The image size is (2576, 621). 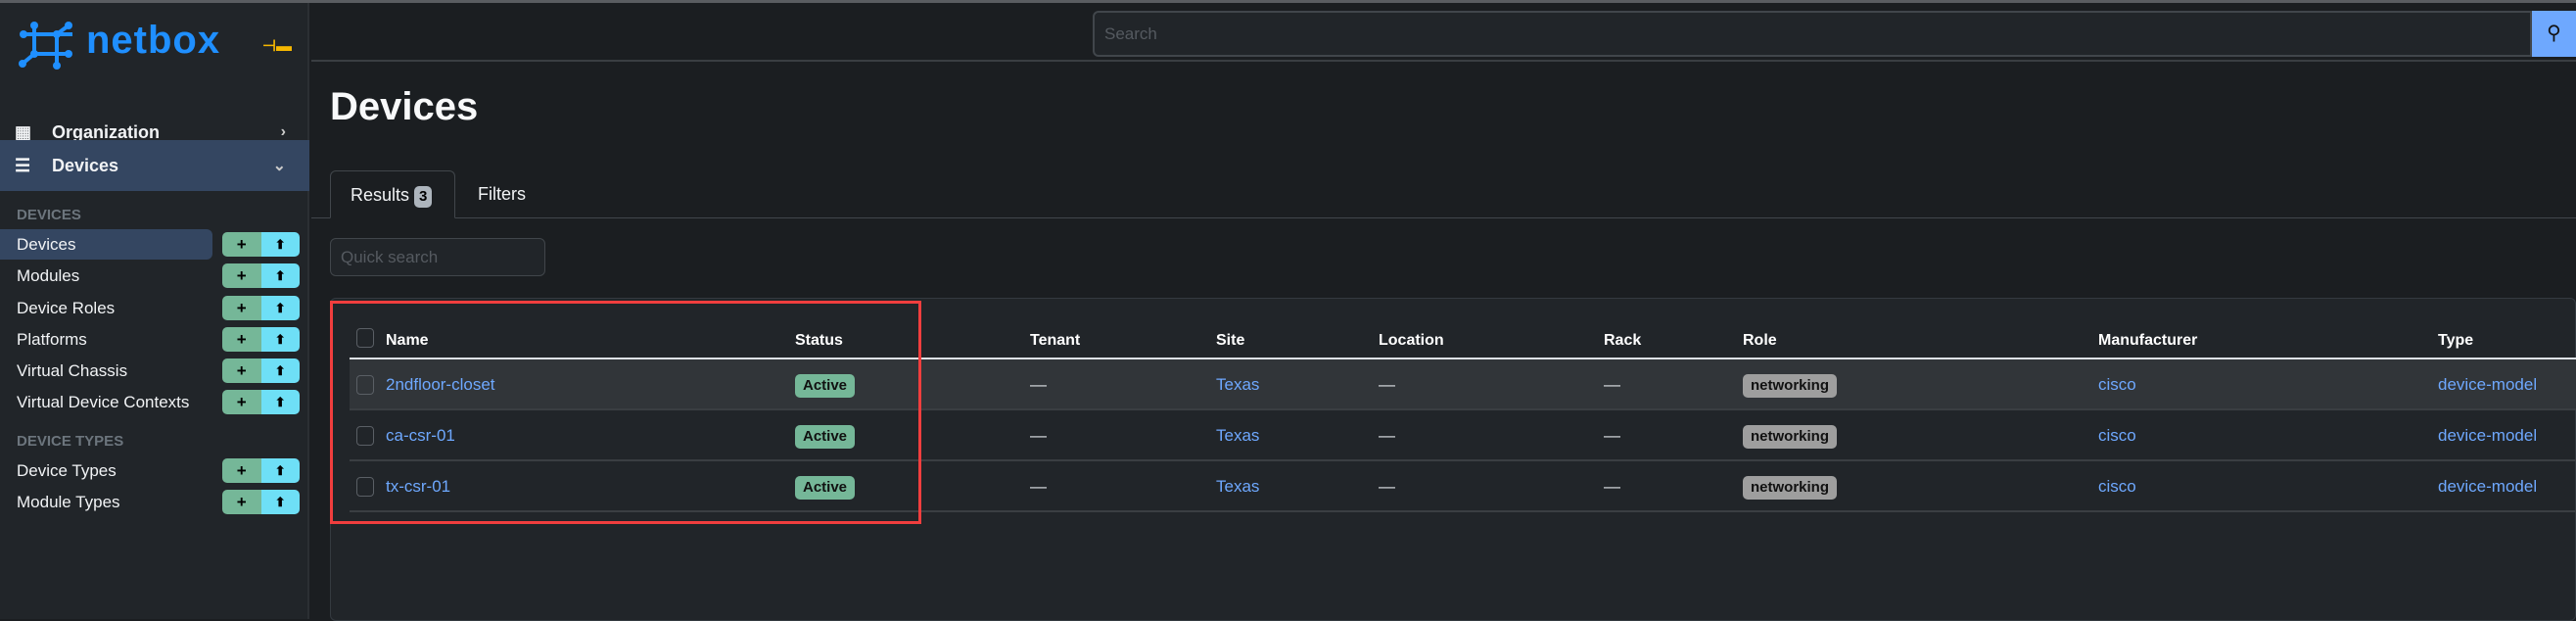 What do you see at coordinates (423, 197) in the screenshot?
I see `results-count-badge: 3` at bounding box center [423, 197].